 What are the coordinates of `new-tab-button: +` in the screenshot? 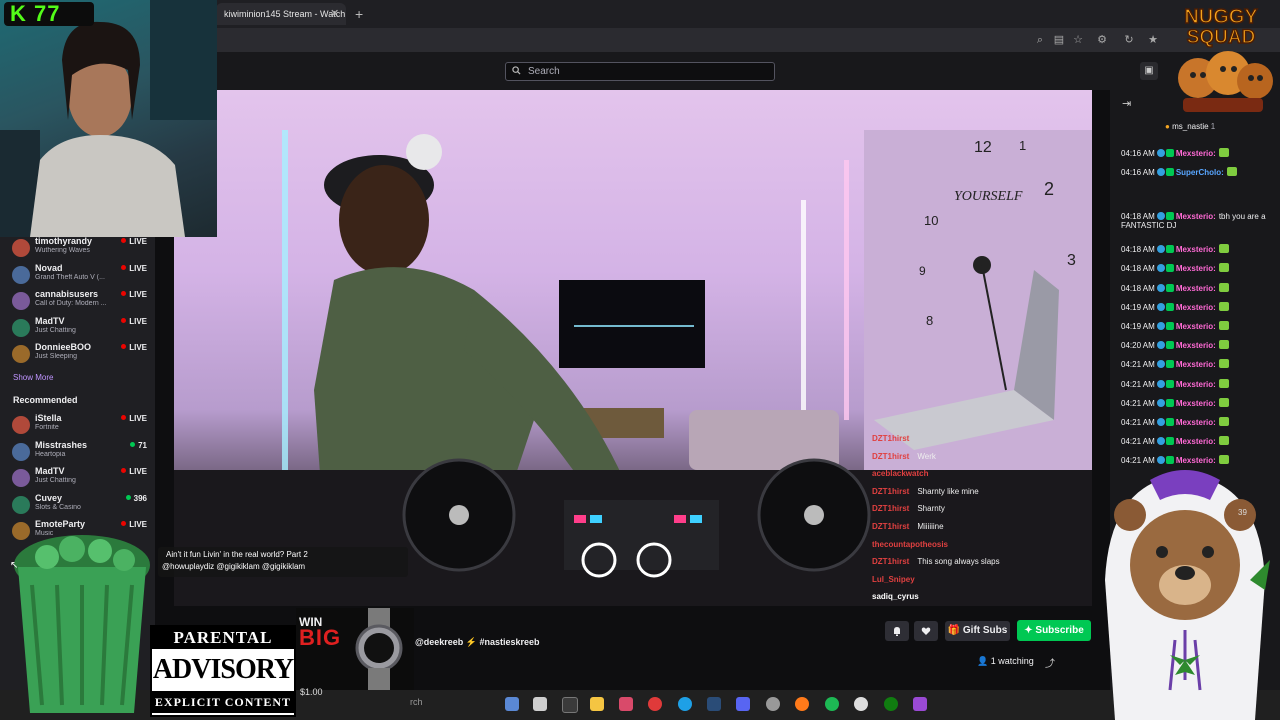 It's located at (359, 14).